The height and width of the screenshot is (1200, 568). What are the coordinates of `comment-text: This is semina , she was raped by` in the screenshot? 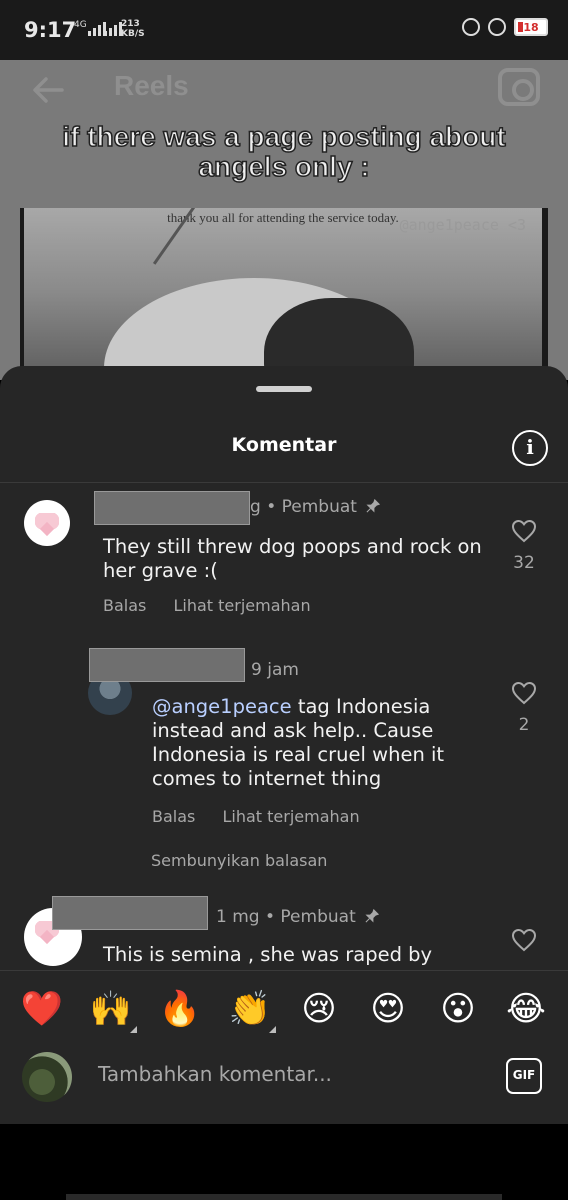 It's located at (268, 954).